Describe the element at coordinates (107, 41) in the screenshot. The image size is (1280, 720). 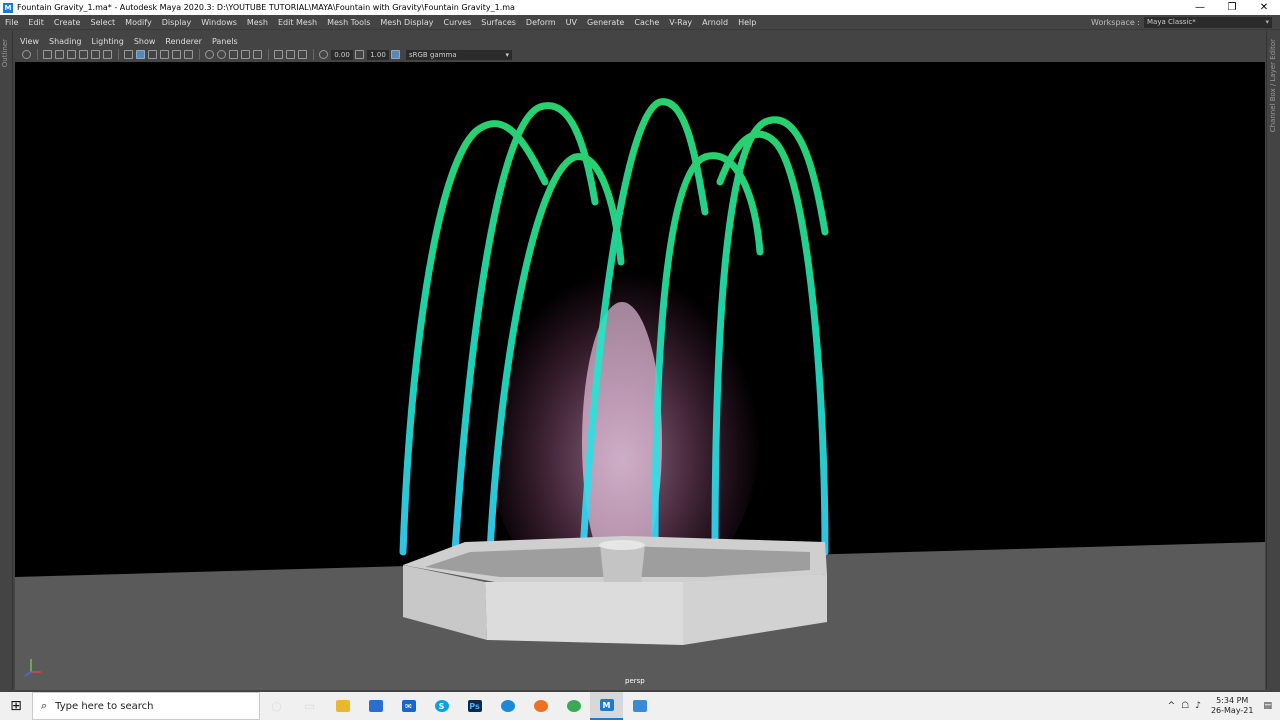
I see `panel-menu-lighting: Lighting` at that location.